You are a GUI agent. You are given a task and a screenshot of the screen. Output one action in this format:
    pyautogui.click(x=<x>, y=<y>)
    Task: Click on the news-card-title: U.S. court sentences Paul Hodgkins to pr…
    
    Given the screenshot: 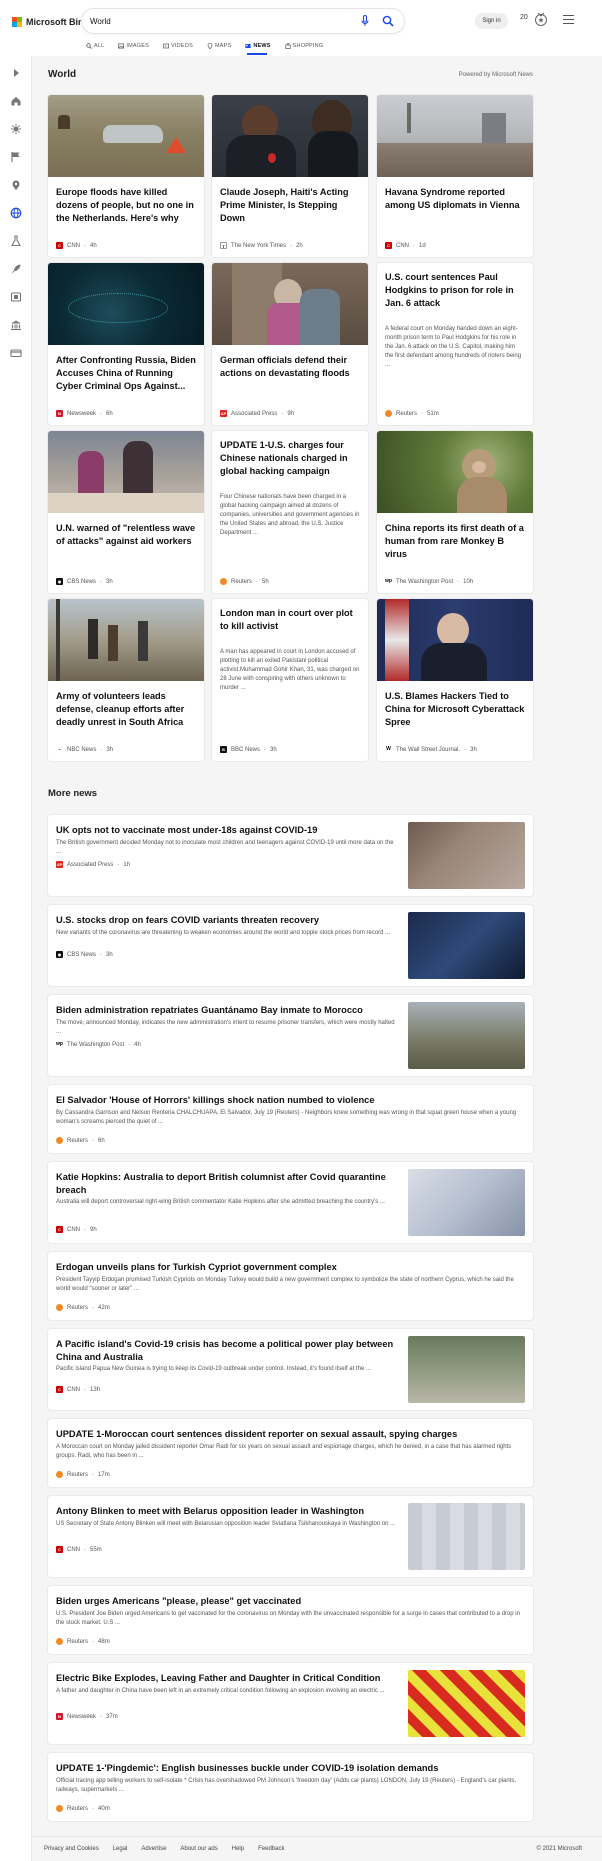 What is the action you would take?
    pyautogui.click(x=449, y=290)
    